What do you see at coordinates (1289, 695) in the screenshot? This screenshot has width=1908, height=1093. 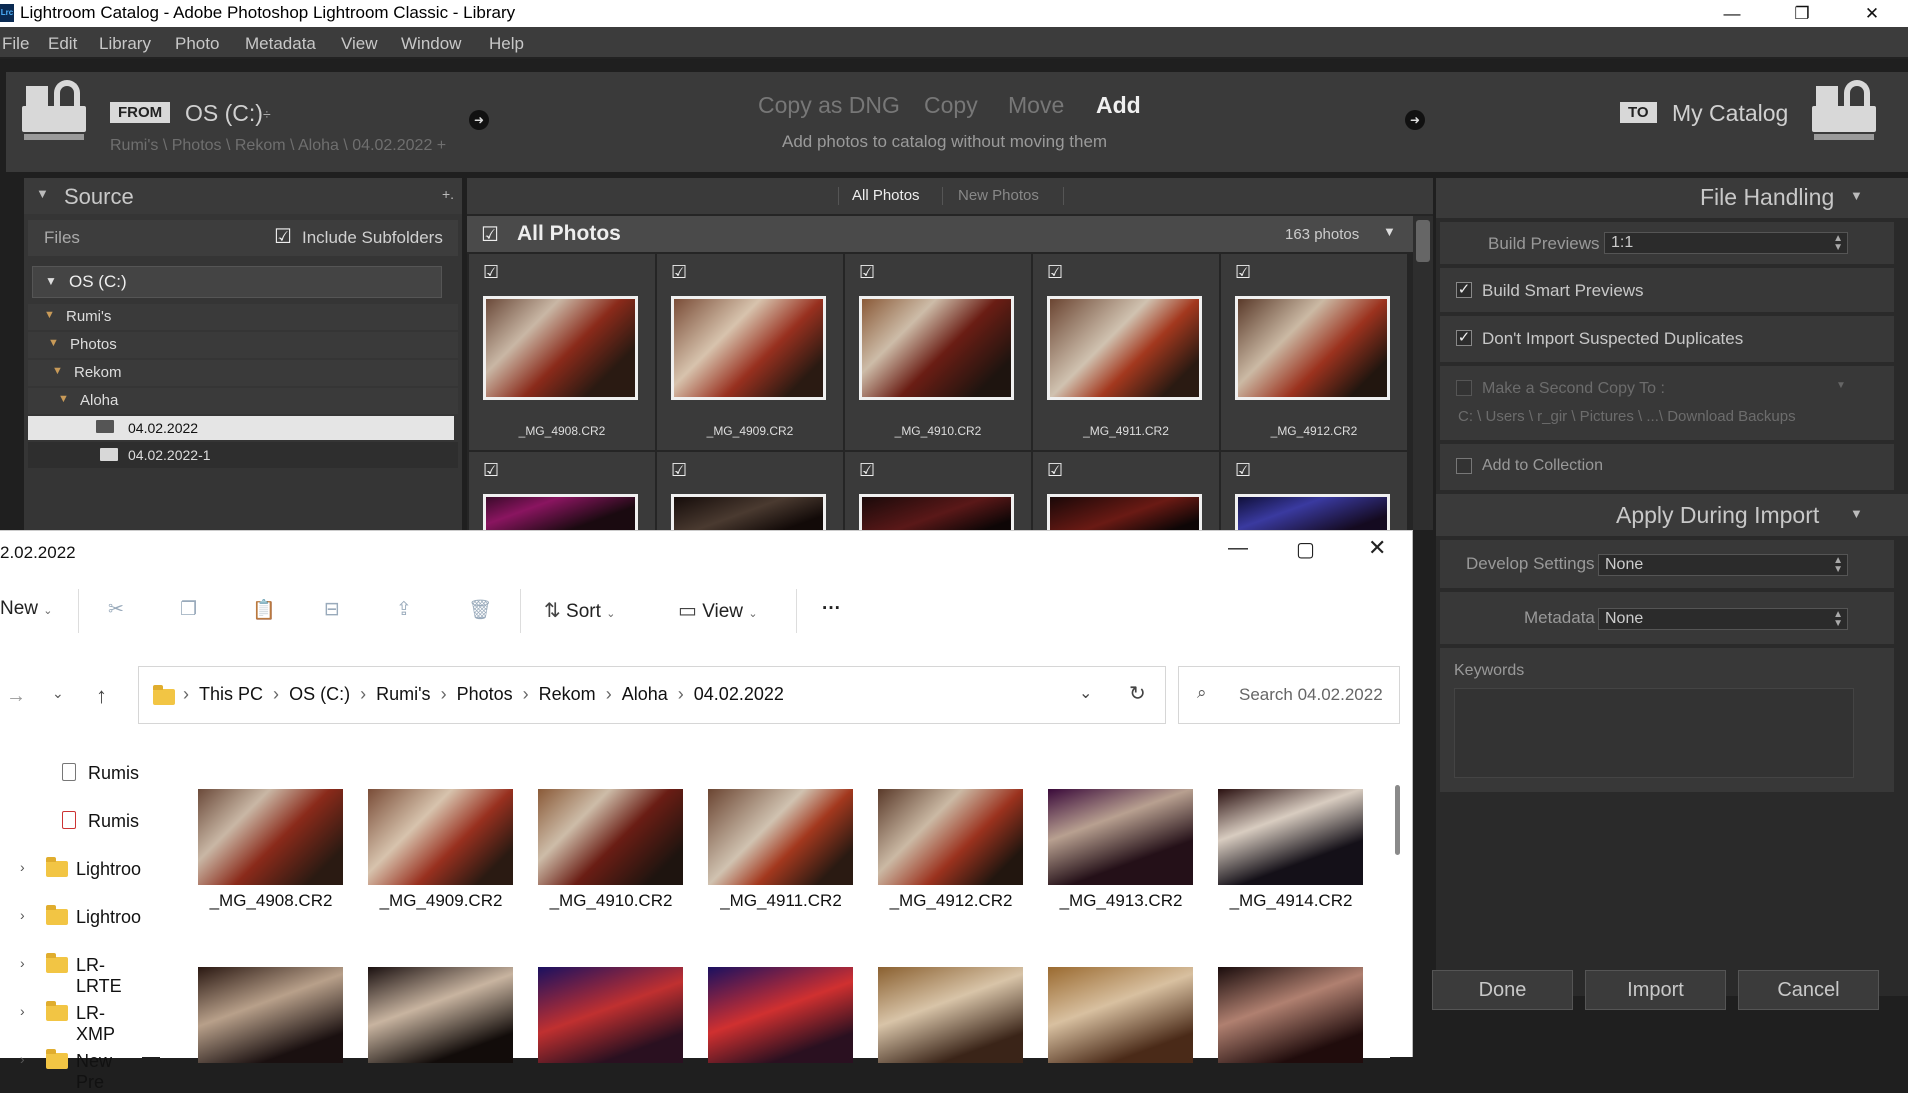 I see `search-box: ⌕ Search 04.02.2022` at bounding box center [1289, 695].